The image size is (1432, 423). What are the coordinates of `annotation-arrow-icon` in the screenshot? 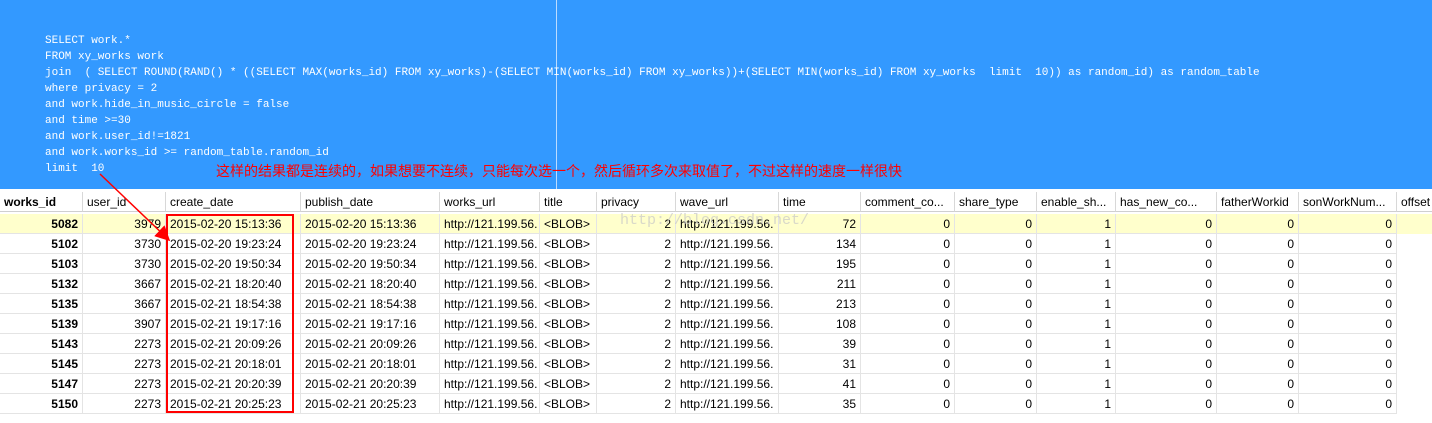 It's located at (135, 207).